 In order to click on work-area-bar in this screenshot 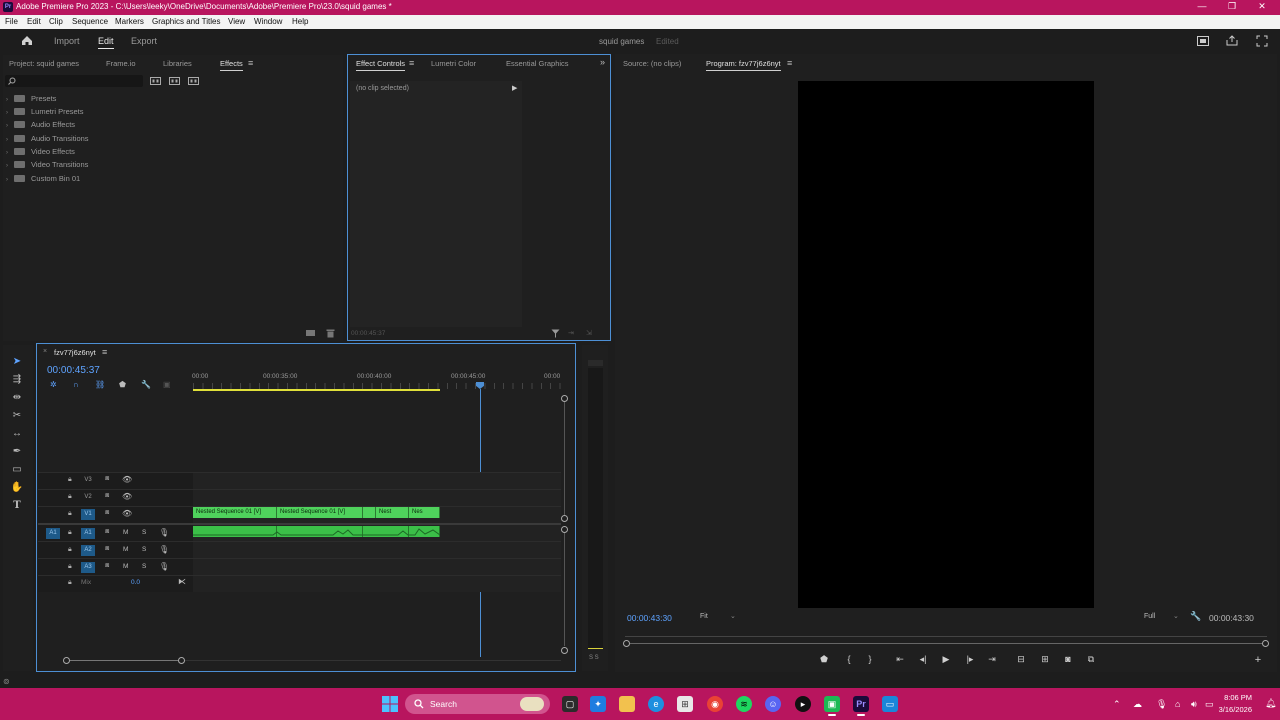, I will do `click(316, 390)`.